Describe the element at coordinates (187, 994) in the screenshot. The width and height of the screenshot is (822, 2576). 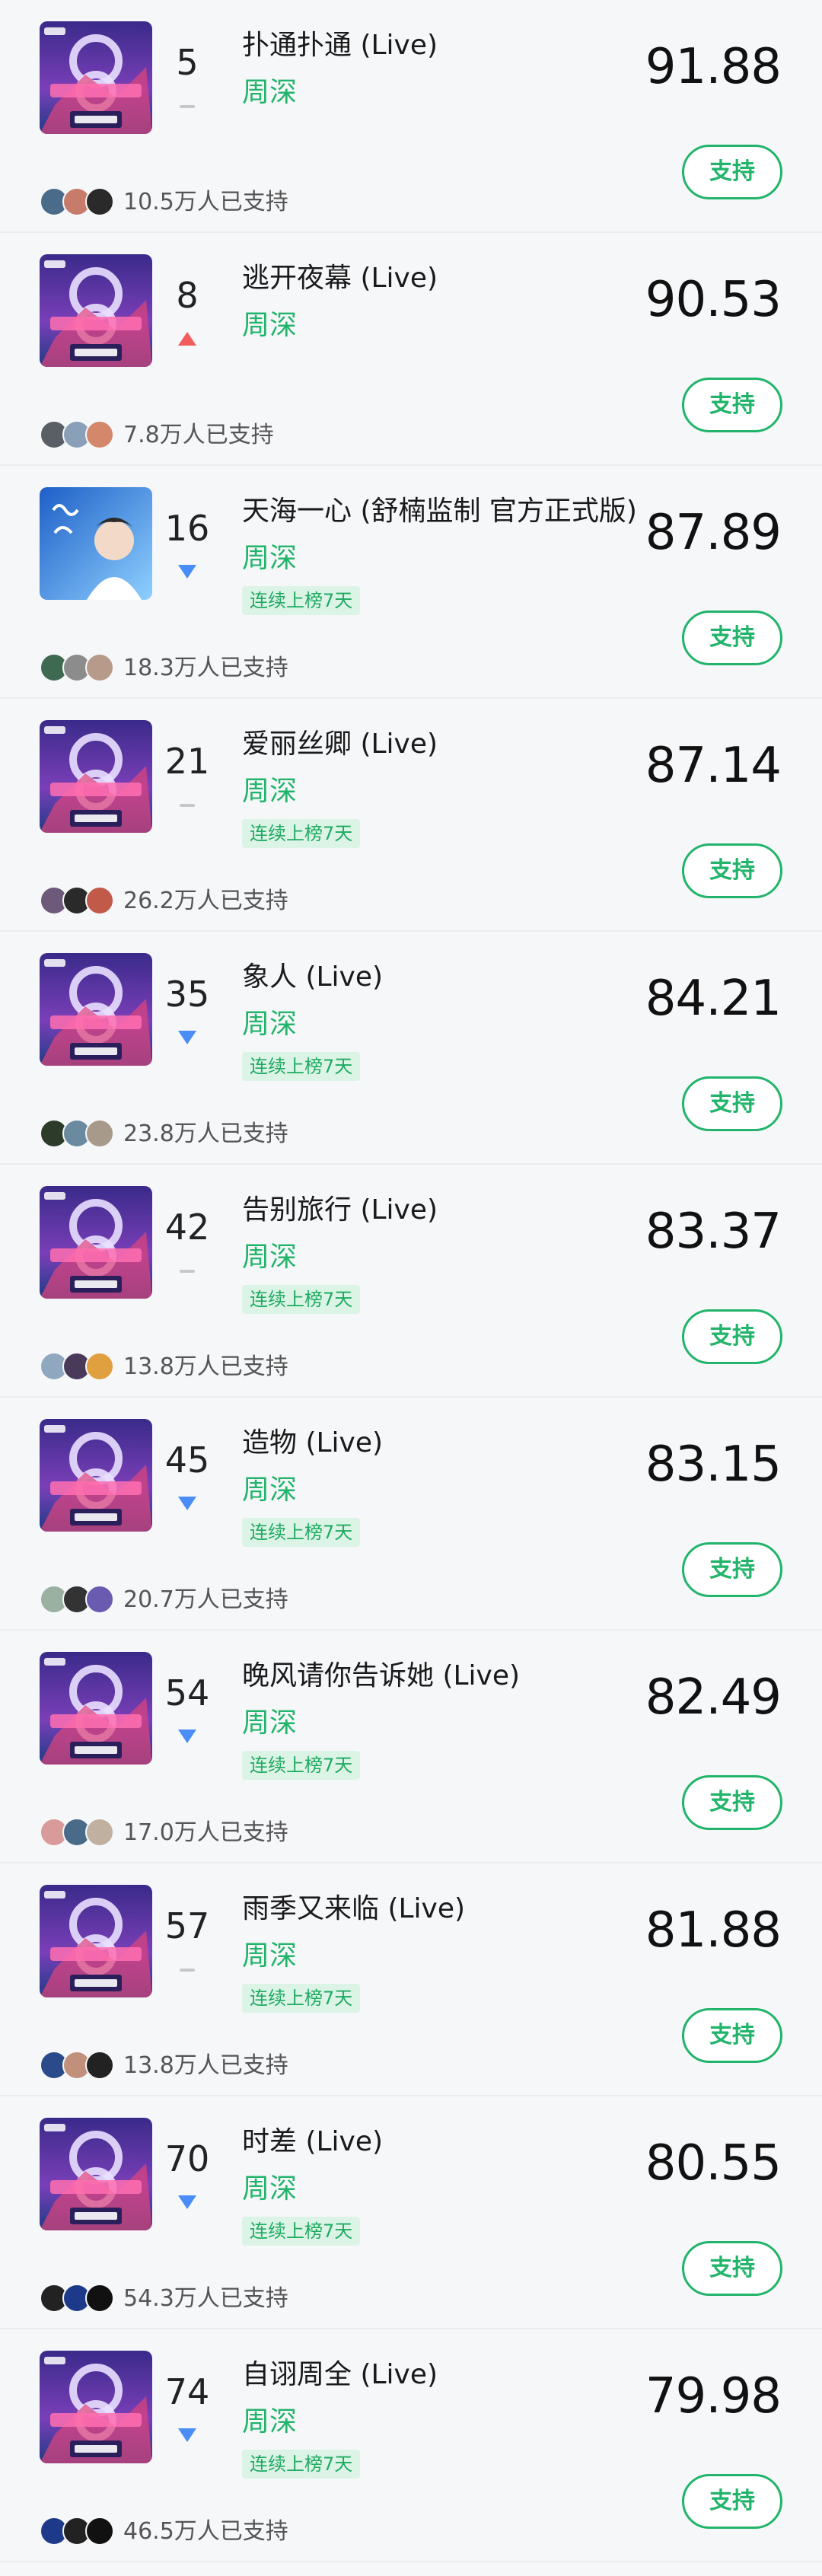
I see `rank-number: 35` at that location.